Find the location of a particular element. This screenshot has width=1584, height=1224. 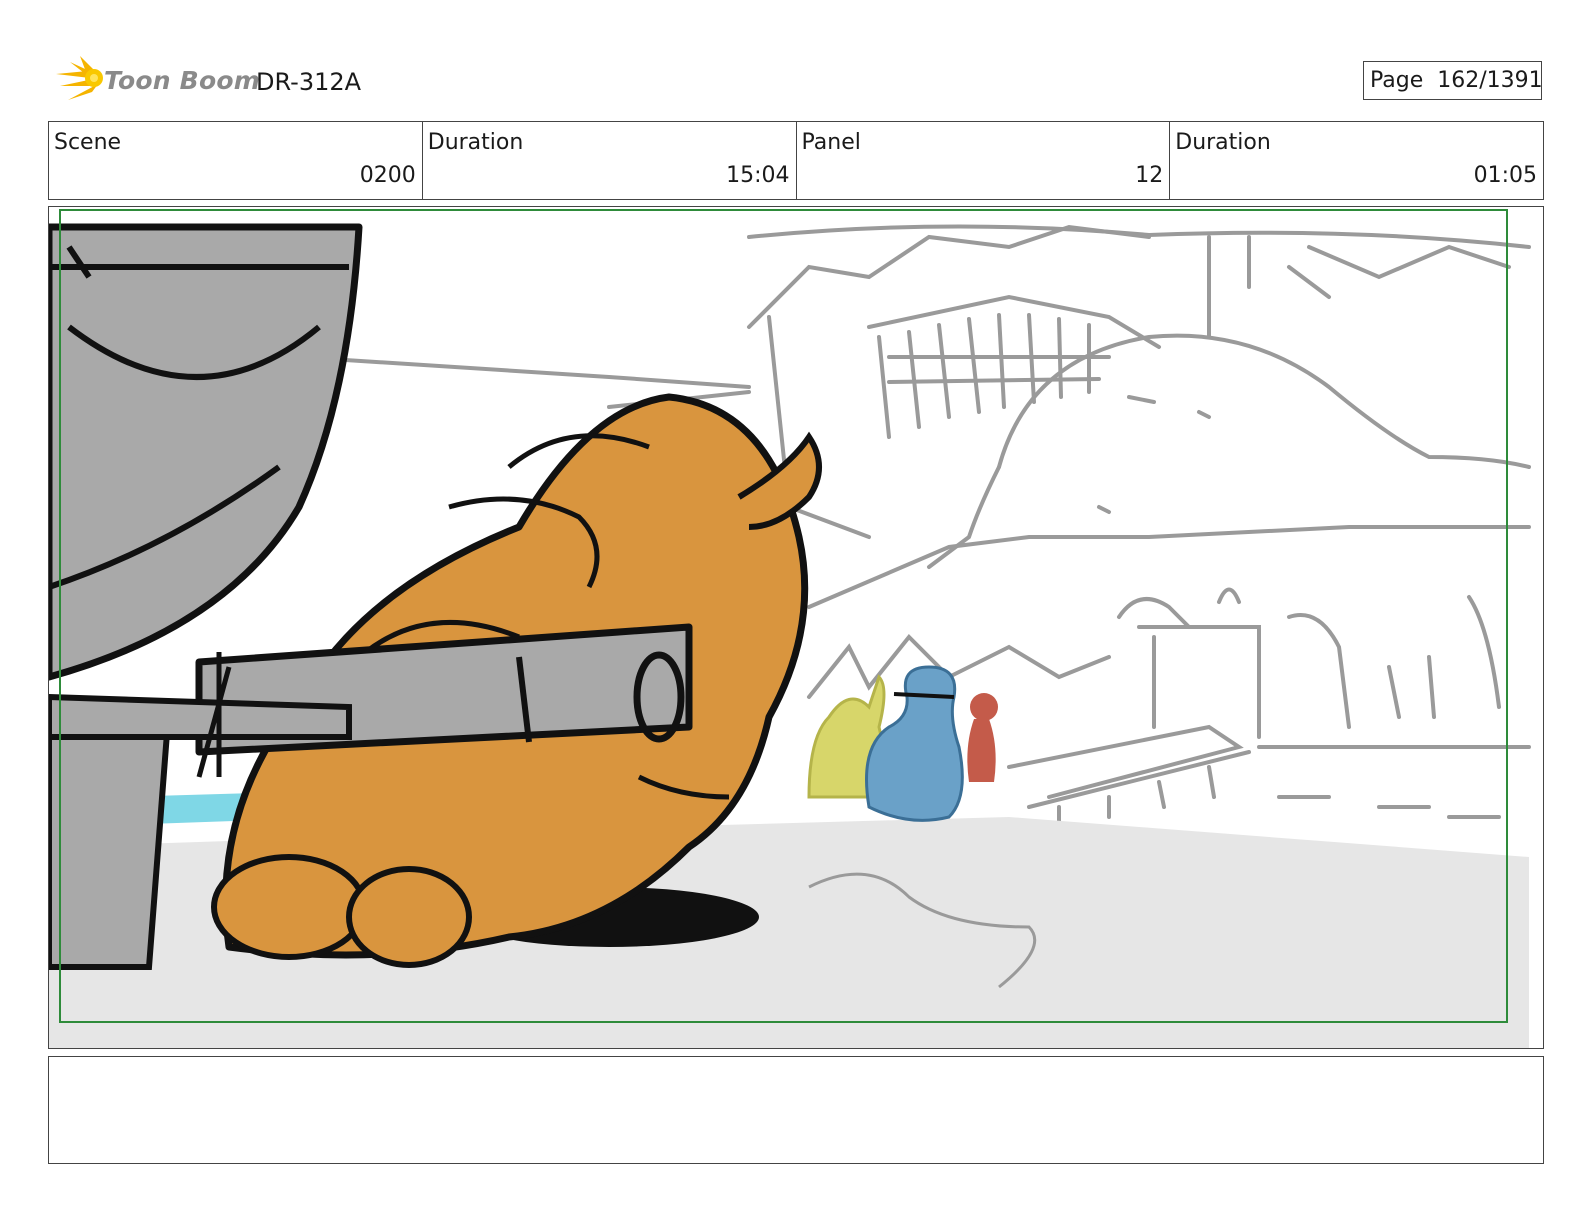

scene-label: Scene is located at coordinates (88, 142).